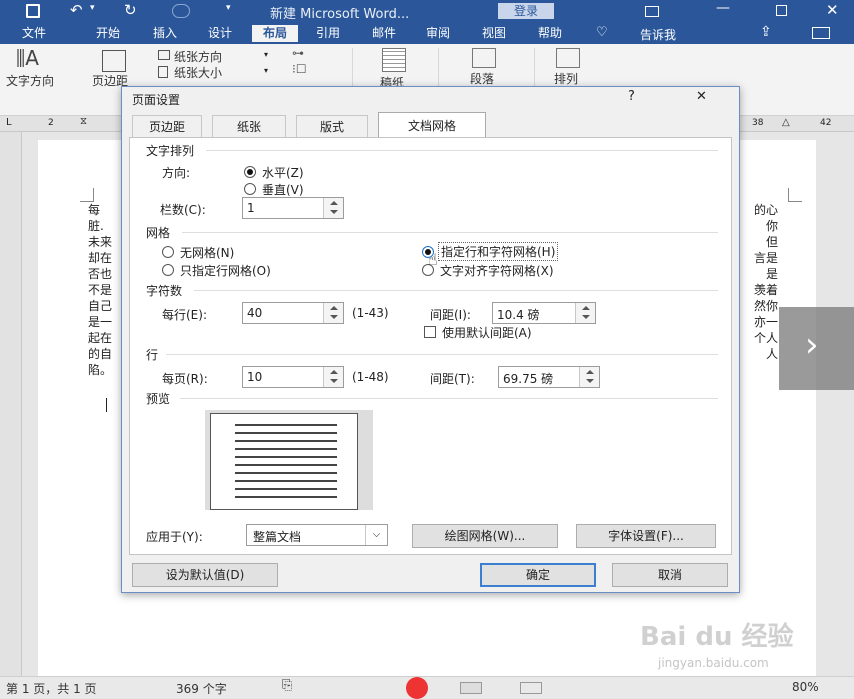 Image resolution: width=854 pixels, height=699 pixels. I want to click on tell-me-search: 告诉我, so click(658, 34).